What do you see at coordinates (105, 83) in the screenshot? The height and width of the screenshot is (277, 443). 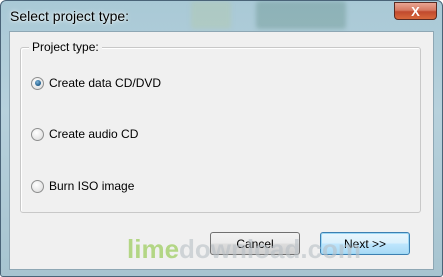 I see `radio-label: Create data CD/DVD` at bounding box center [105, 83].